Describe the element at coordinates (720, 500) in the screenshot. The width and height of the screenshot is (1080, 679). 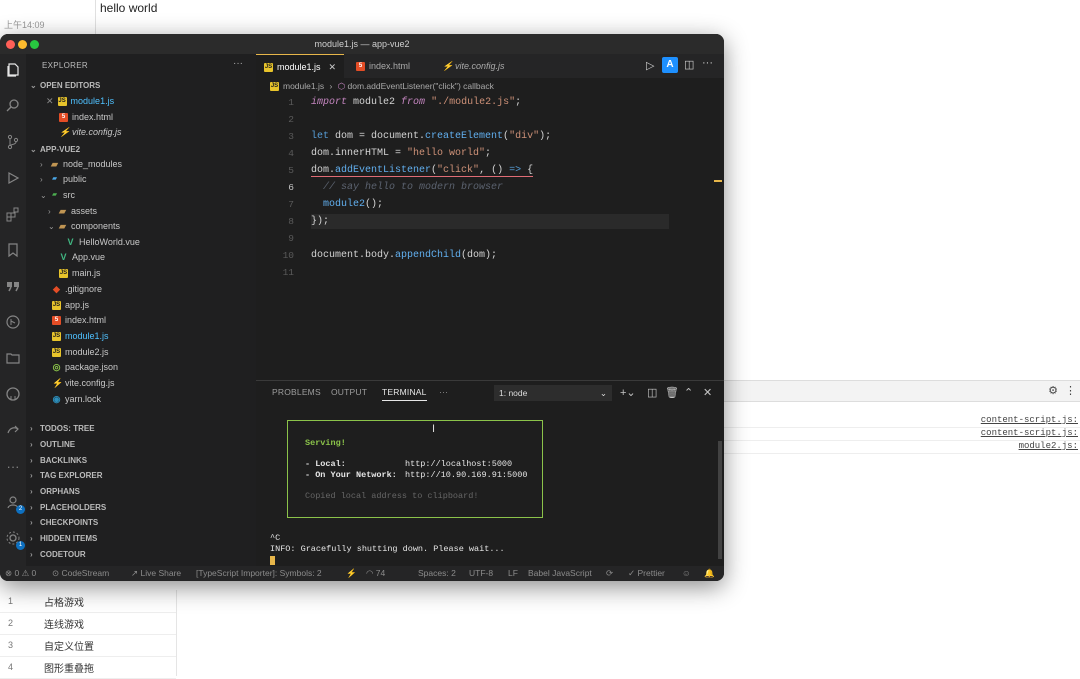
I see `terminal-scrollbar` at that location.